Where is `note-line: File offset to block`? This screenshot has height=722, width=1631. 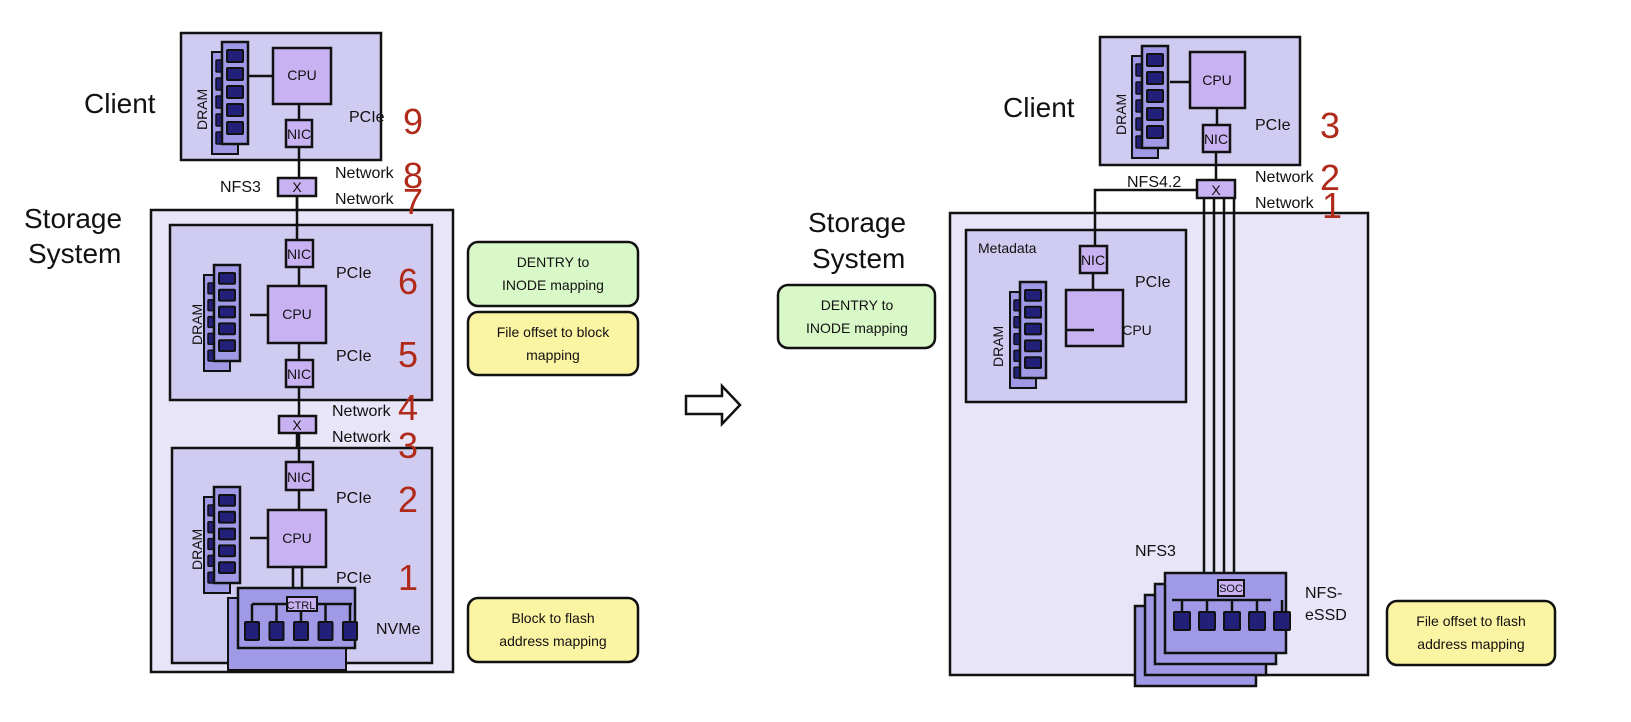
note-line: File offset to block is located at coordinates (554, 332).